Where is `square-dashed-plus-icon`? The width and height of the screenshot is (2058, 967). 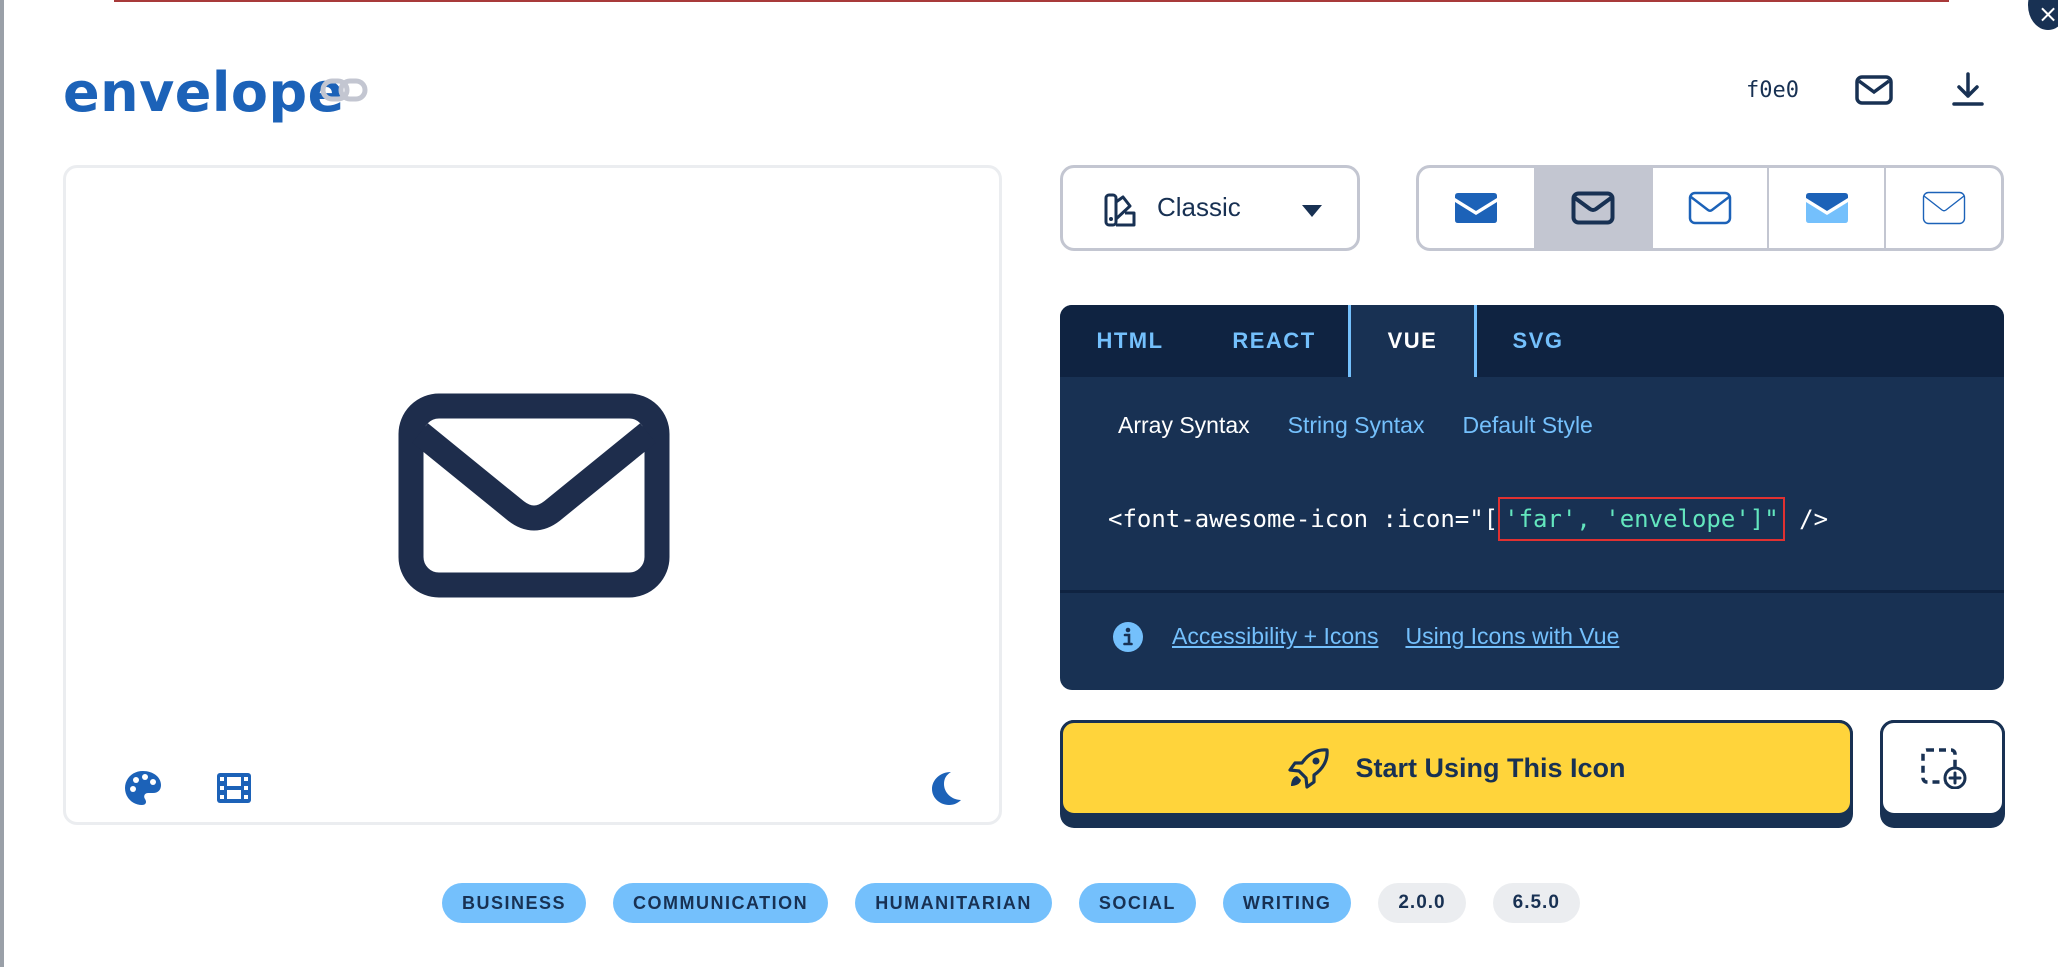
square-dashed-plus-icon is located at coordinates (1943, 768).